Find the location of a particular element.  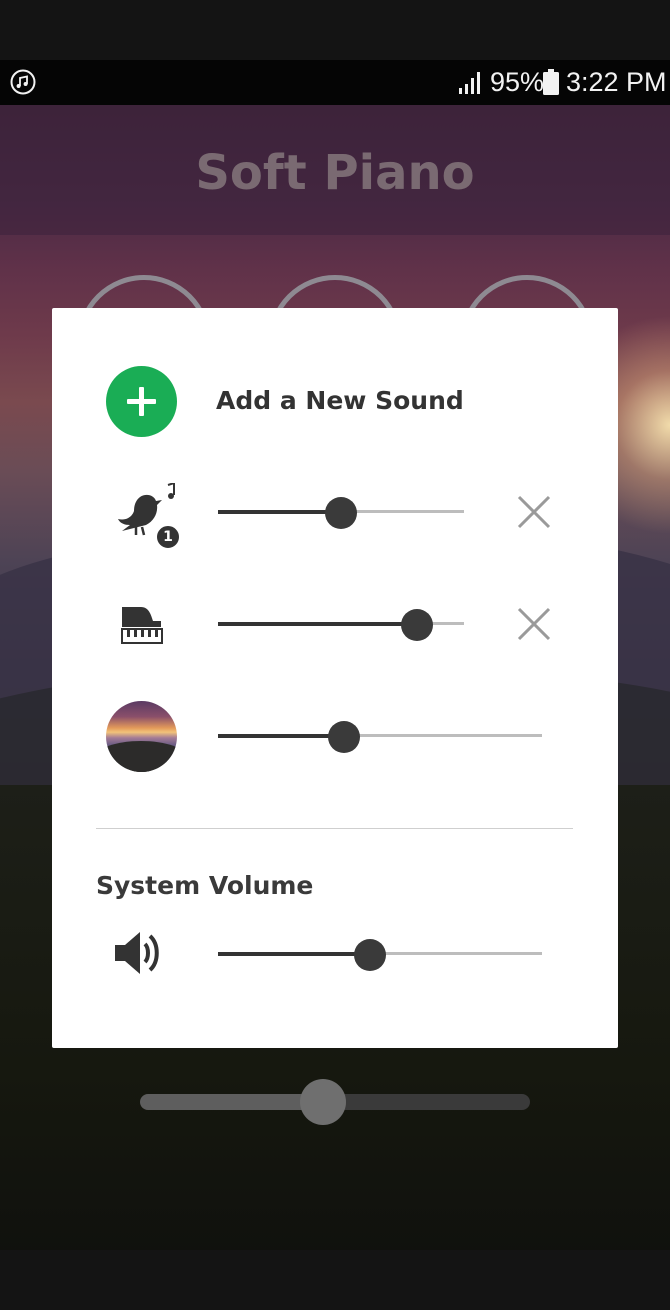

scene-volume-slider is located at coordinates (380, 737).